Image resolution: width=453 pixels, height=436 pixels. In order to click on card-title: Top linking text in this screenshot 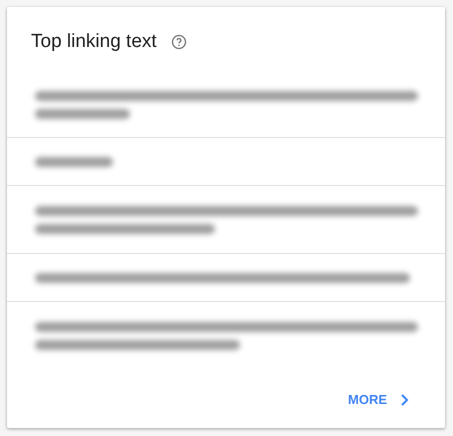, I will do `click(94, 42)`.